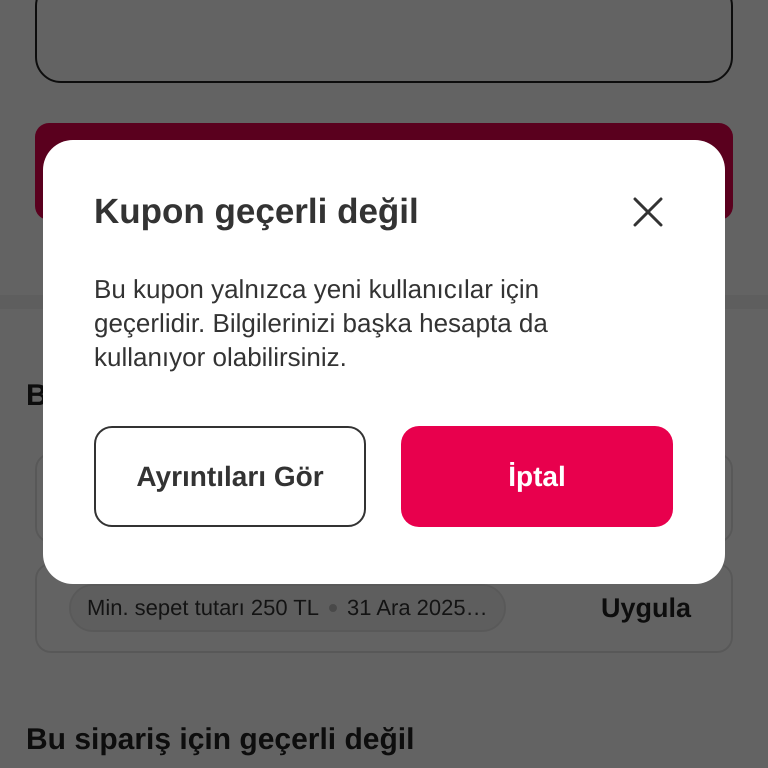  What do you see at coordinates (203, 608) in the screenshot?
I see `condition-text: Min. sepet tutarı 250 TL` at bounding box center [203, 608].